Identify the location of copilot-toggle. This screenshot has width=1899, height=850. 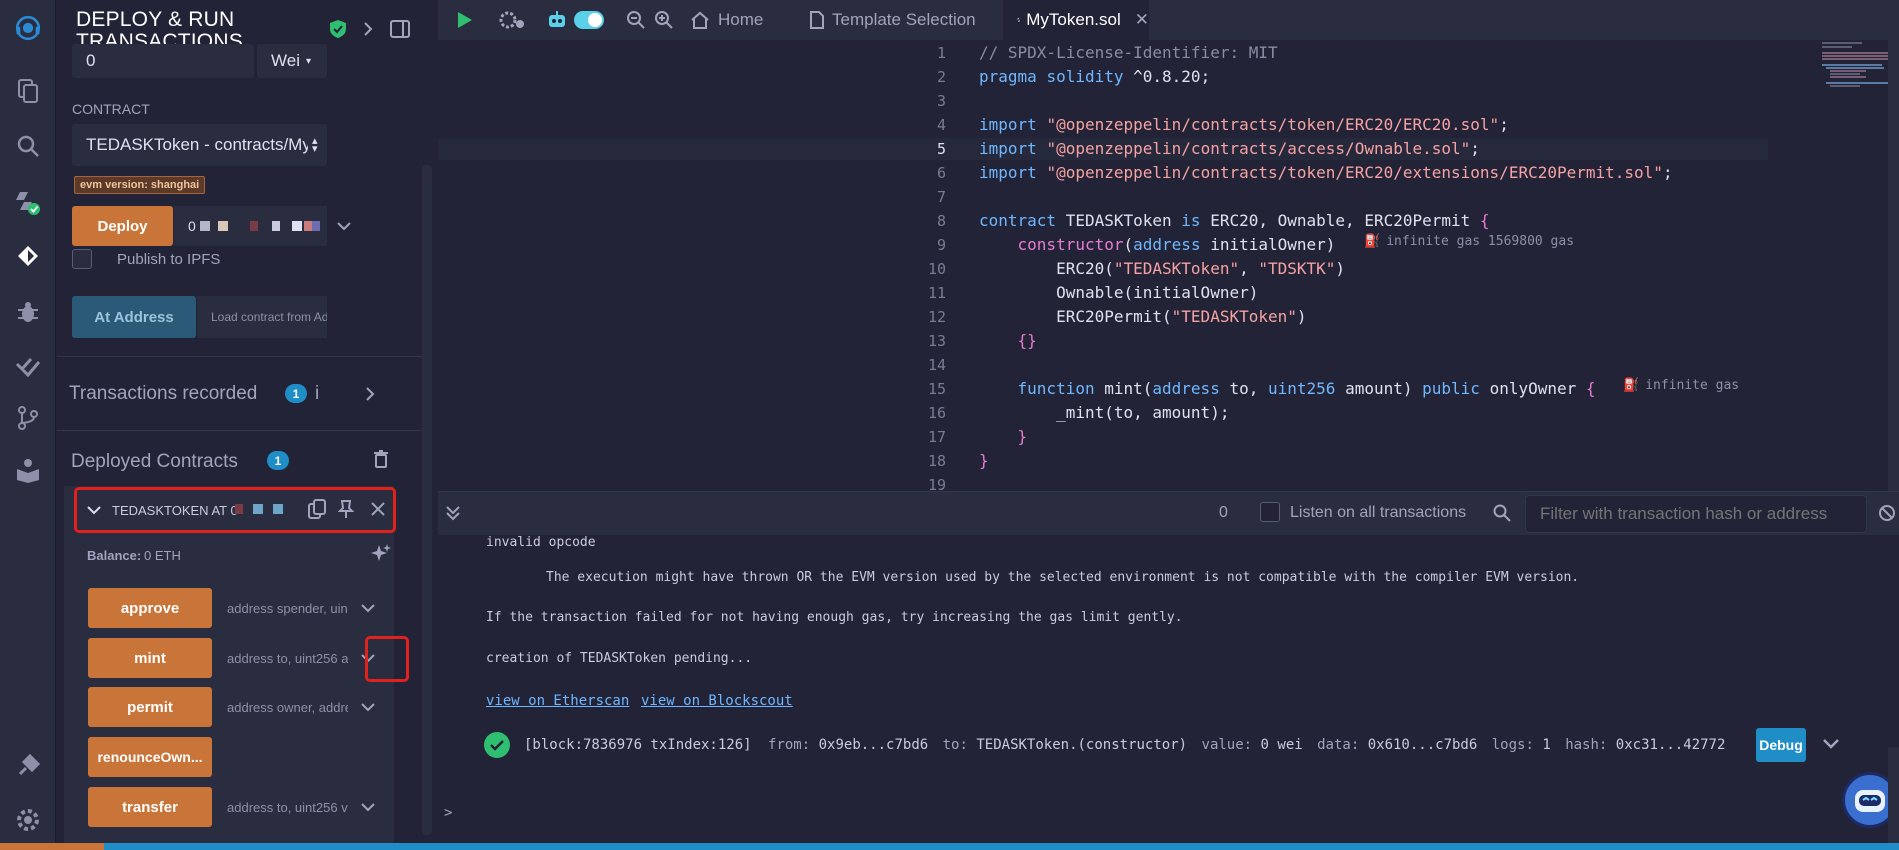
(589, 20).